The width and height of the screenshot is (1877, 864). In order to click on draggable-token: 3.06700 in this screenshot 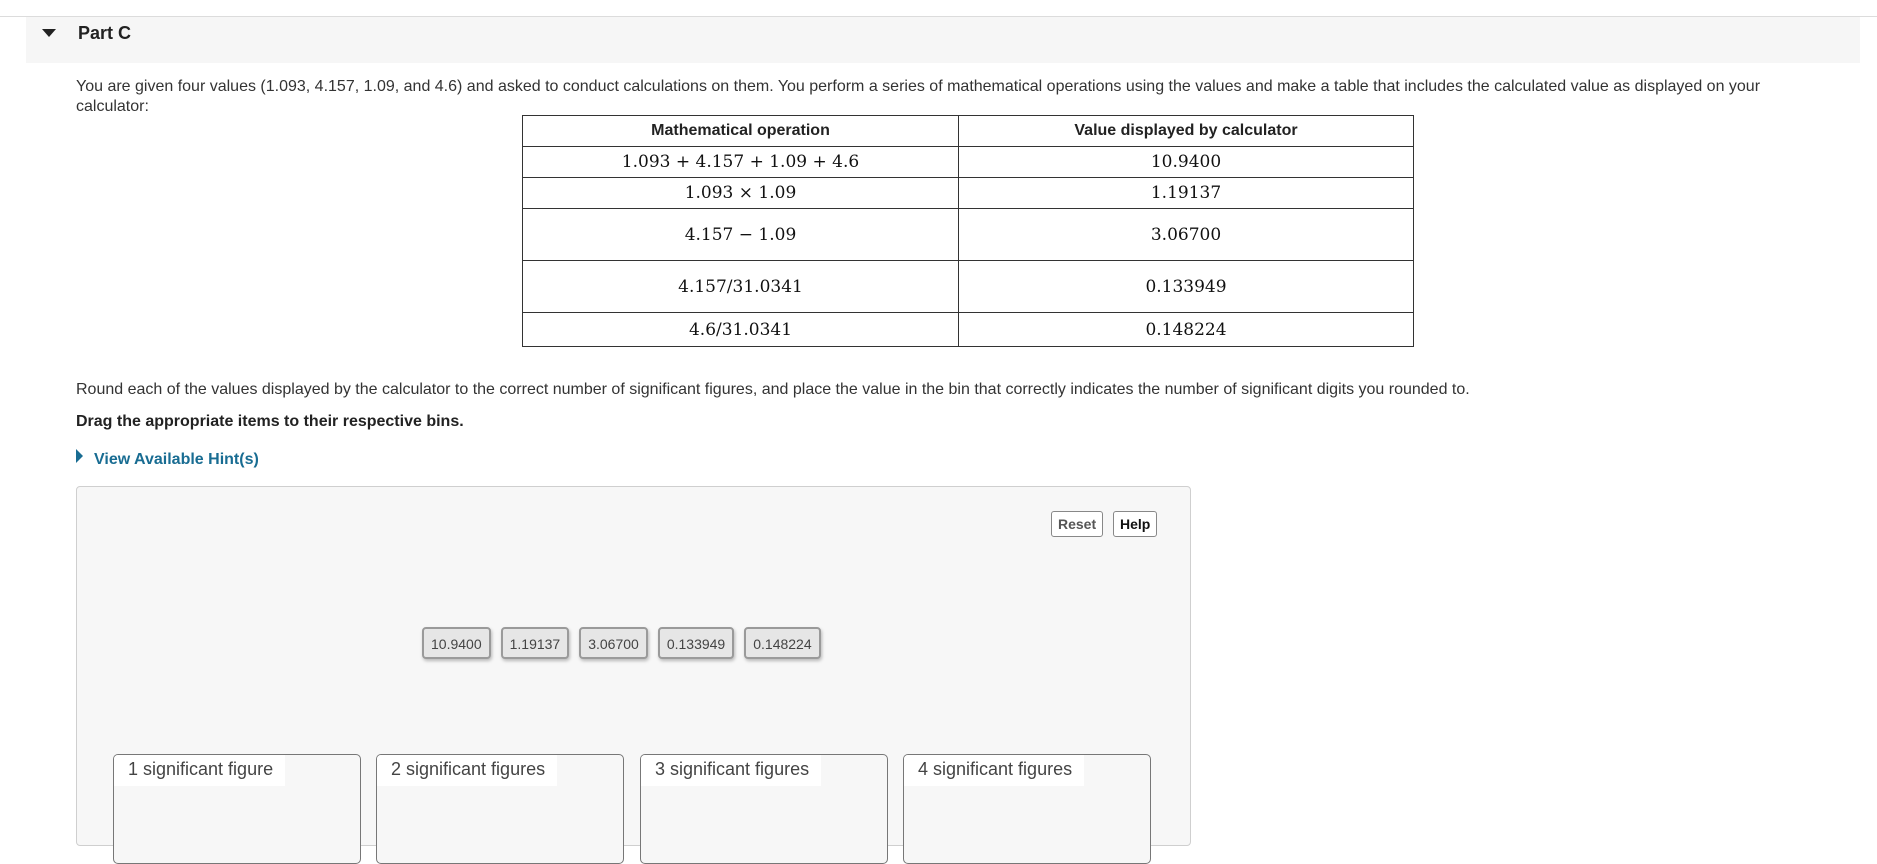, I will do `click(613, 643)`.